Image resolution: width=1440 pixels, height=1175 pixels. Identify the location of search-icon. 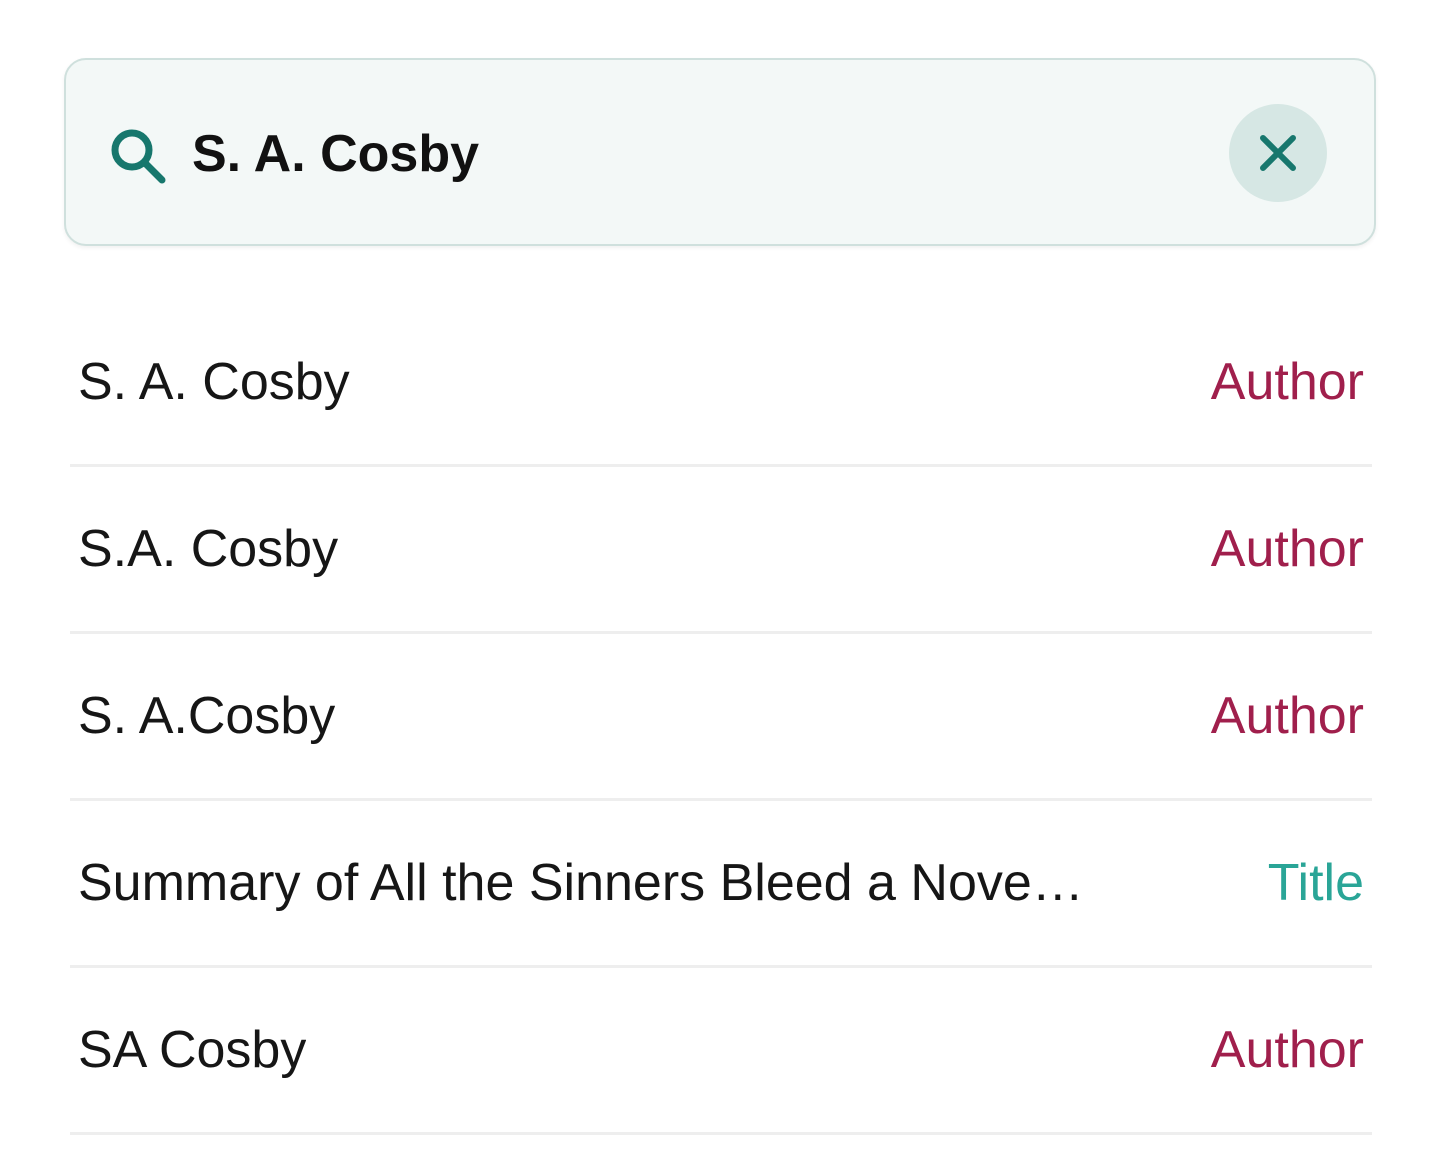
(138, 156).